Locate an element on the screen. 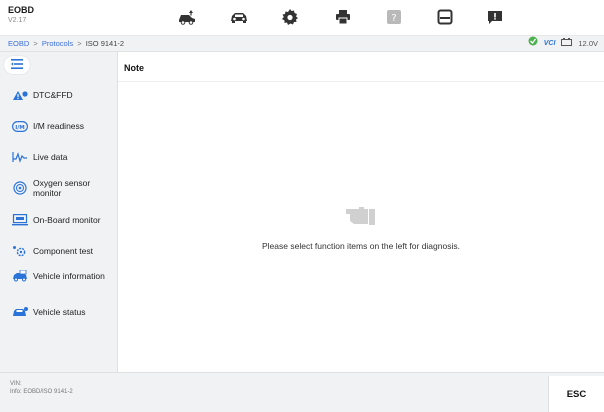 The height and width of the screenshot is (412, 604). footer-bar: VIN: Info: EOBD/ISO 9141-2 ESC is located at coordinates (302, 392).